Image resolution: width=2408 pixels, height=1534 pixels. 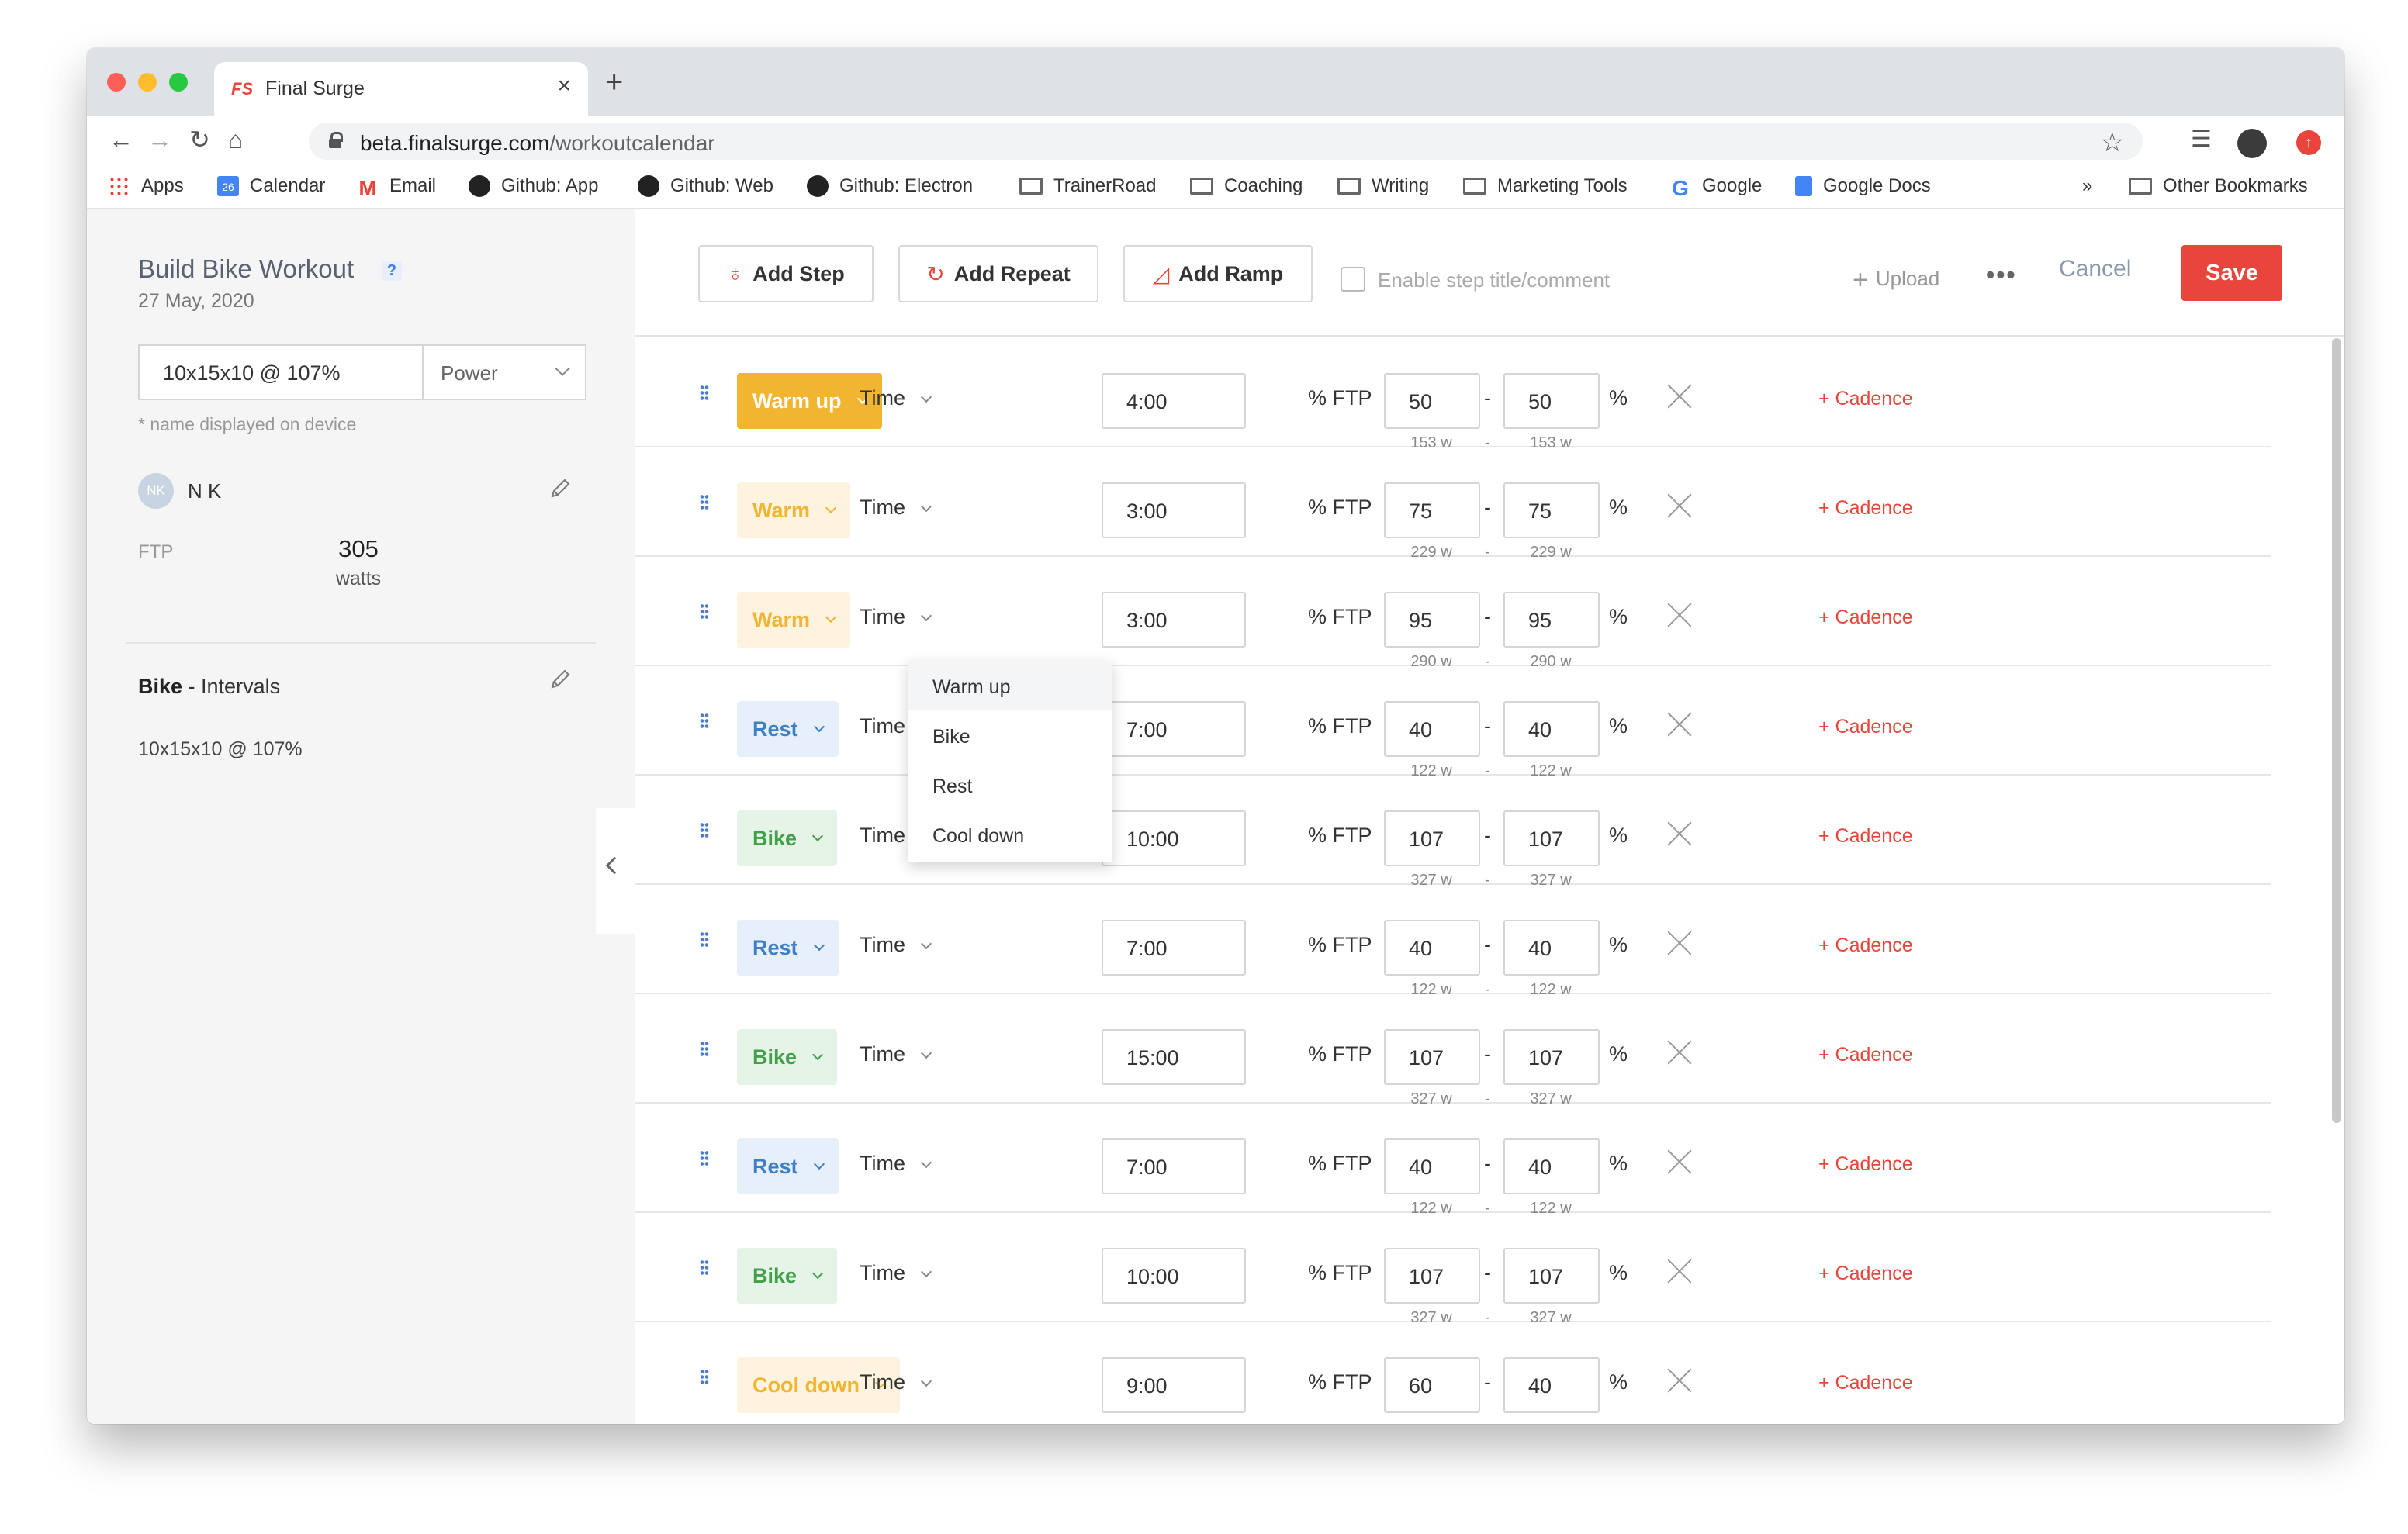 What do you see at coordinates (2087, 186) in the screenshot?
I see `bookmarks-overflow-icon: »` at bounding box center [2087, 186].